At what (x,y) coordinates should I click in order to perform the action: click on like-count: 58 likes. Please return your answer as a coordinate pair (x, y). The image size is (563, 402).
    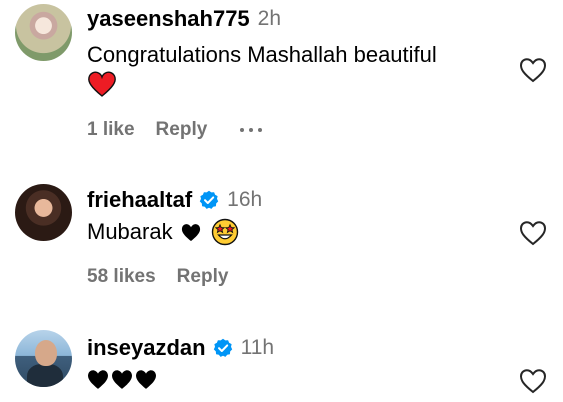
    Looking at the image, I should click on (121, 277).